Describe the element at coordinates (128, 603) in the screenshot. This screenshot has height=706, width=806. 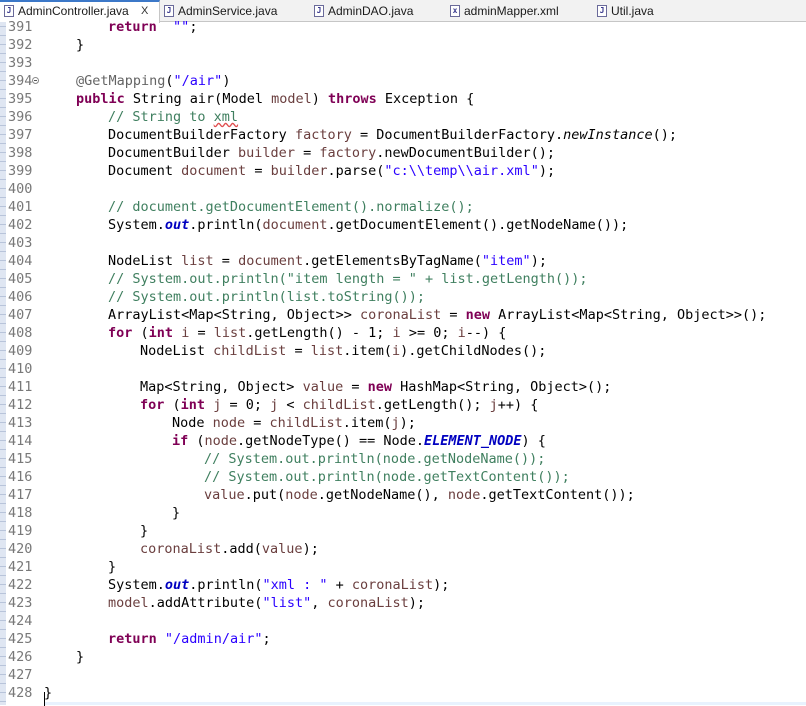
I see `code-token: model` at that location.